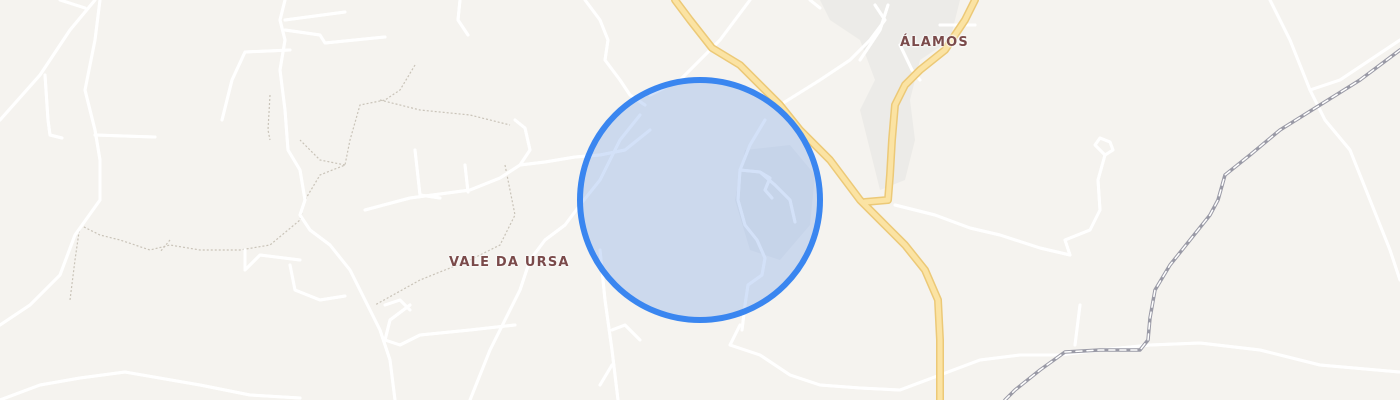 The height and width of the screenshot is (400, 1400). Describe the element at coordinates (509, 262) in the screenshot. I see `place-label-vale-da-ursa: VALE DA URSA` at that location.